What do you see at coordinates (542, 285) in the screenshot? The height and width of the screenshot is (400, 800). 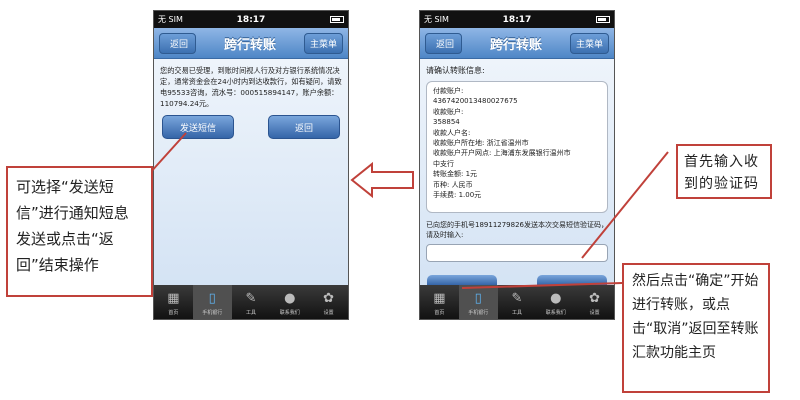 I see `pointer-line-bottom-right` at bounding box center [542, 285].